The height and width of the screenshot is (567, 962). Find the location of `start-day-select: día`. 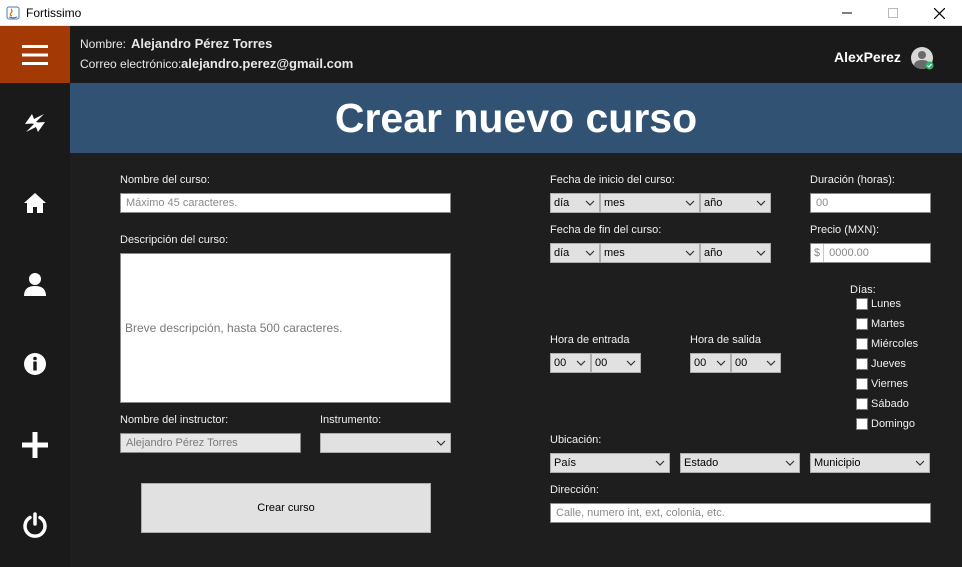

start-day-select: día is located at coordinates (575, 203).